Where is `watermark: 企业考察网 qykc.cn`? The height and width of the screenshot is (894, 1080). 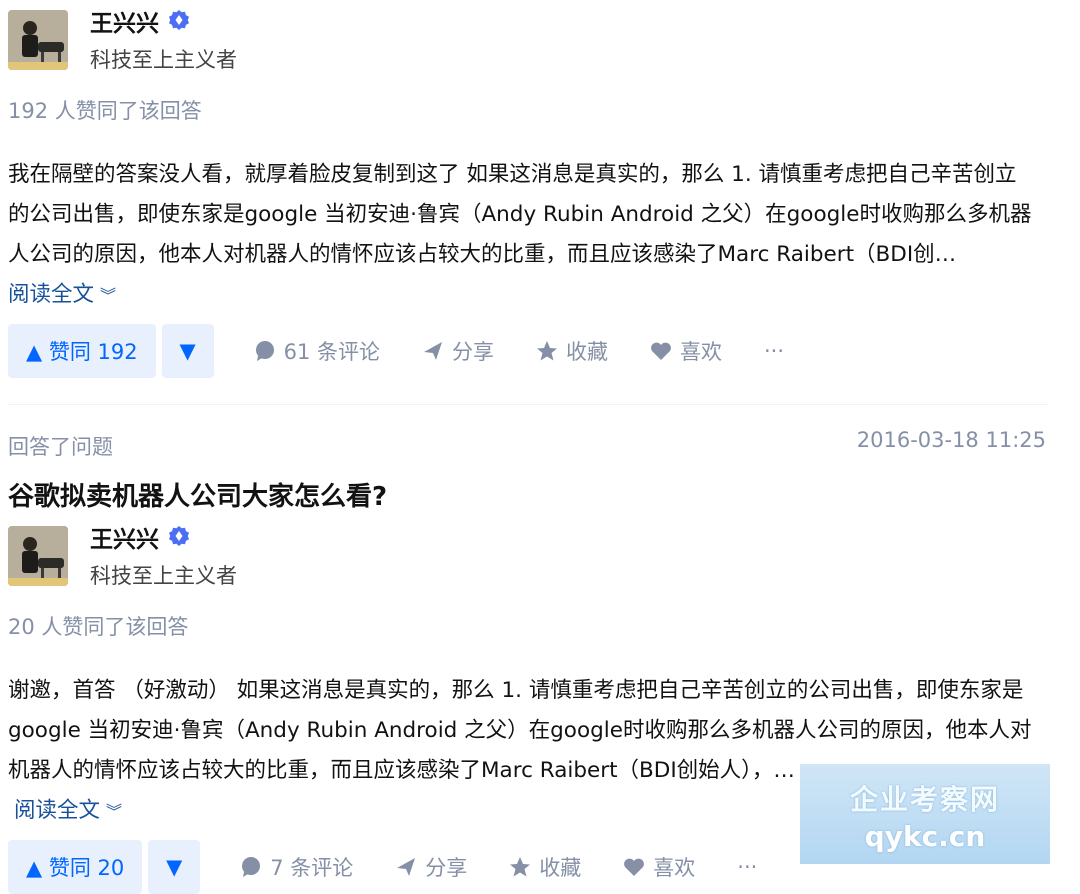 watermark: 企业考察网 qykc.cn is located at coordinates (925, 814).